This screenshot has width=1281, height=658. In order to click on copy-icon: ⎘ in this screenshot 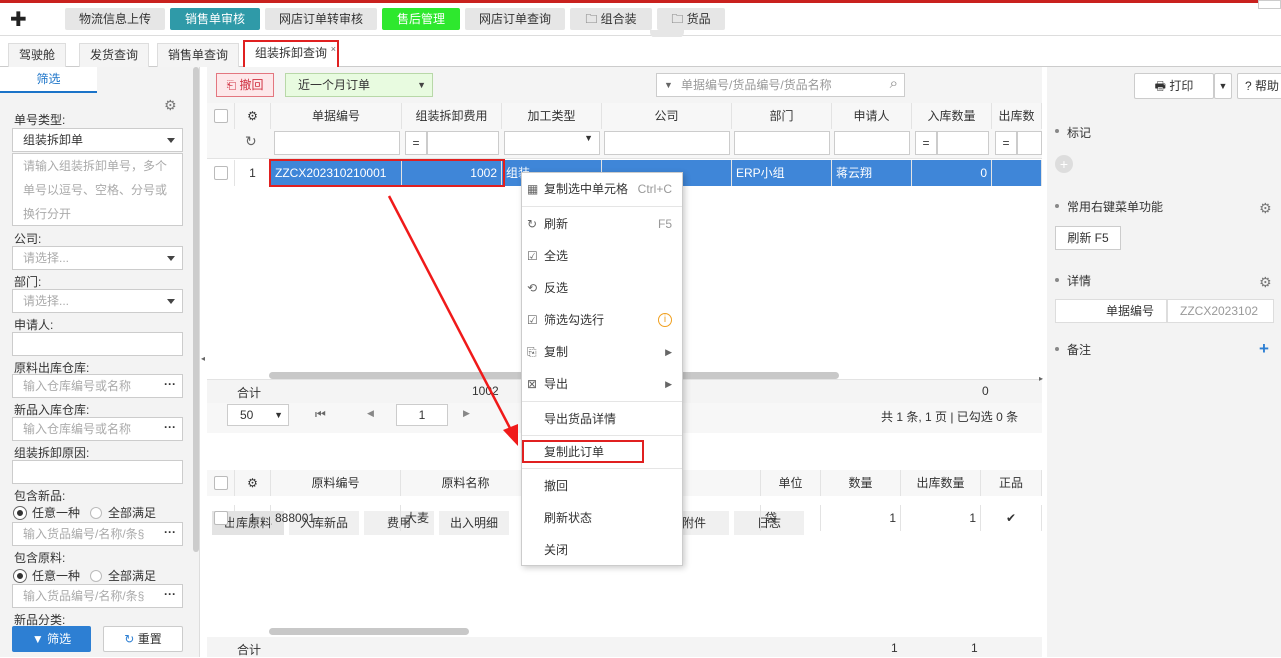, I will do `click(532, 352)`.